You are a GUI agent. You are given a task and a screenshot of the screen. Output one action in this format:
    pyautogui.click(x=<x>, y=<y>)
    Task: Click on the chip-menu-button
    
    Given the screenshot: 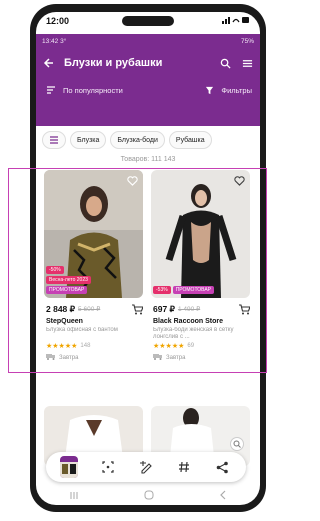 What is the action you would take?
    pyautogui.click(x=54, y=140)
    